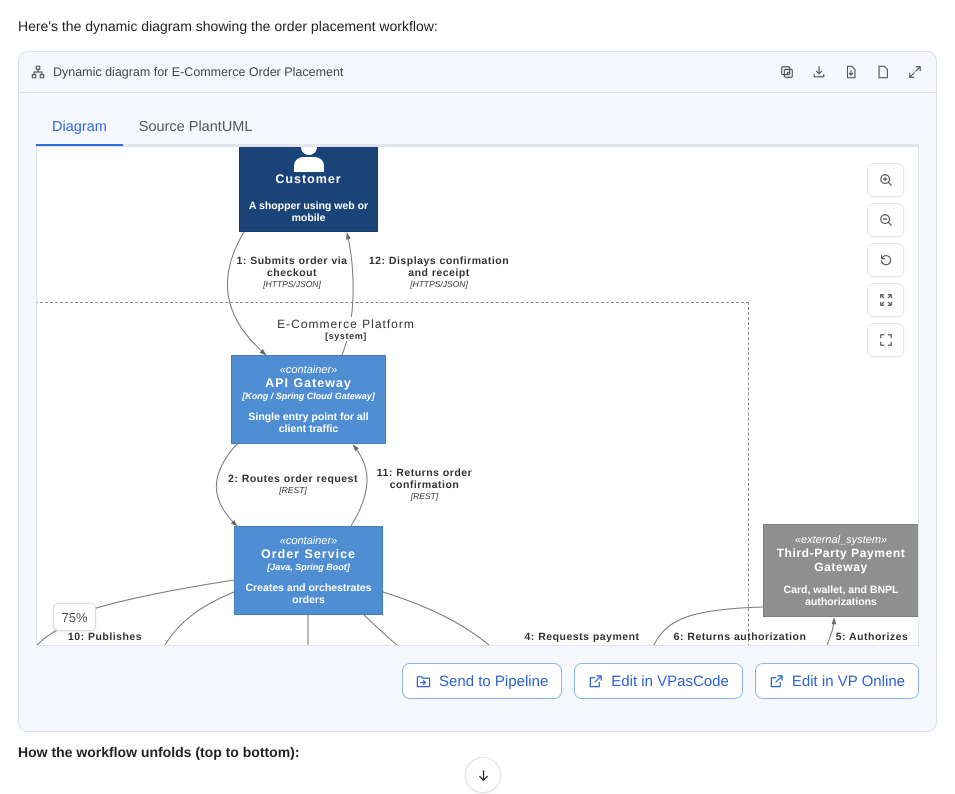 The width and height of the screenshot is (955, 794). What do you see at coordinates (851, 72) in the screenshot?
I see `file-download-icon` at bounding box center [851, 72].